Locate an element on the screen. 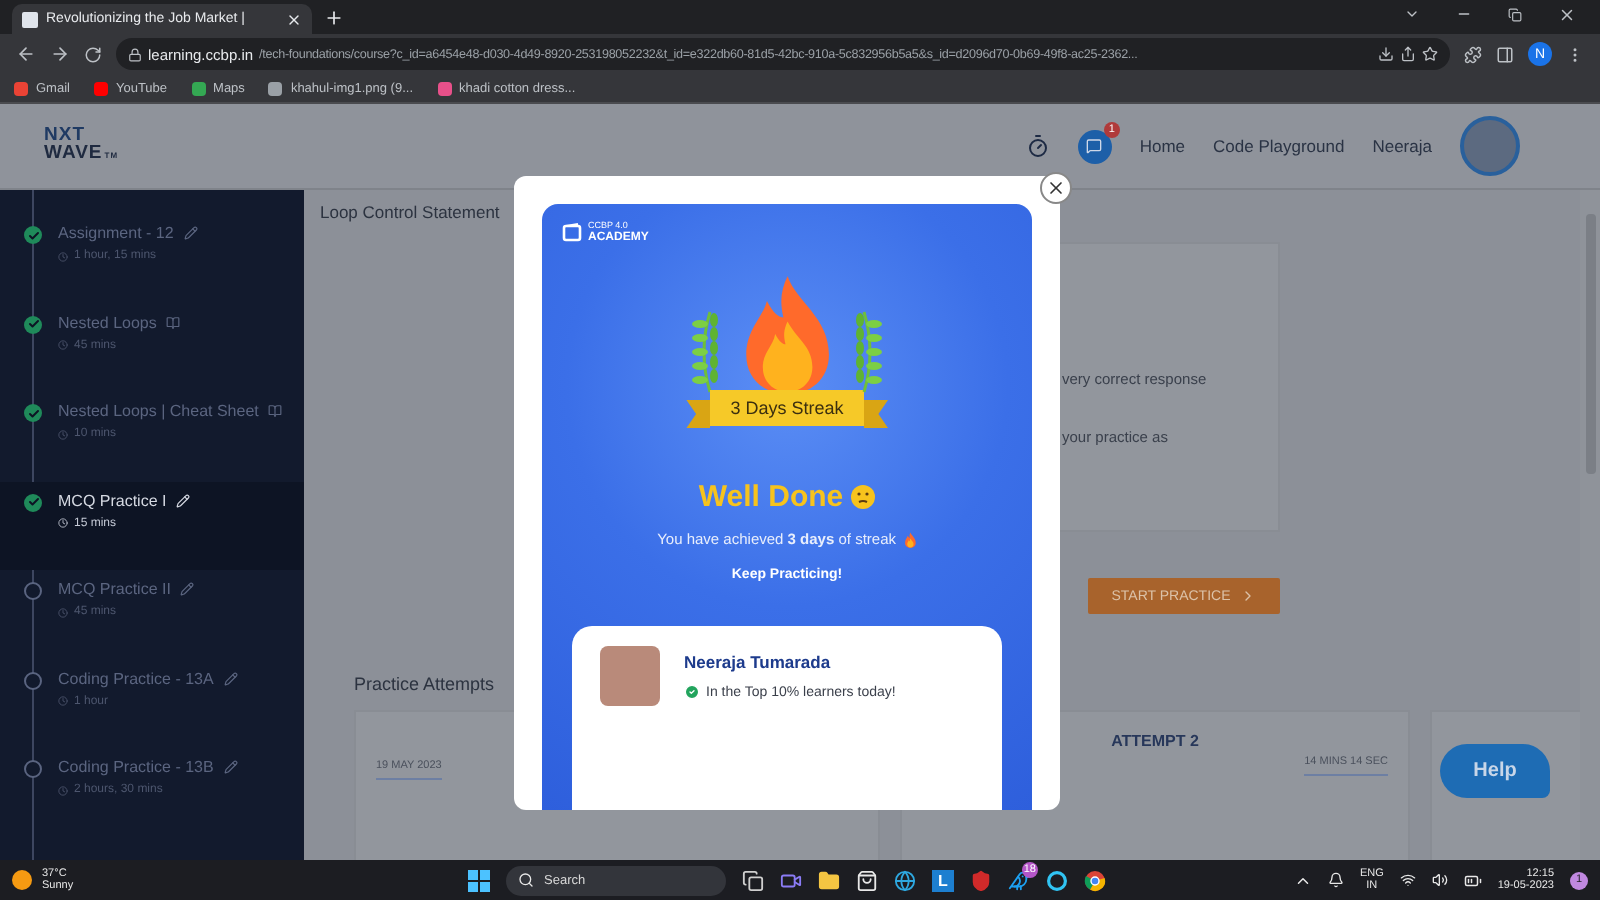 Image resolution: width=1600 pixels, height=900 pixels. reload-icon is located at coordinates (93, 54).